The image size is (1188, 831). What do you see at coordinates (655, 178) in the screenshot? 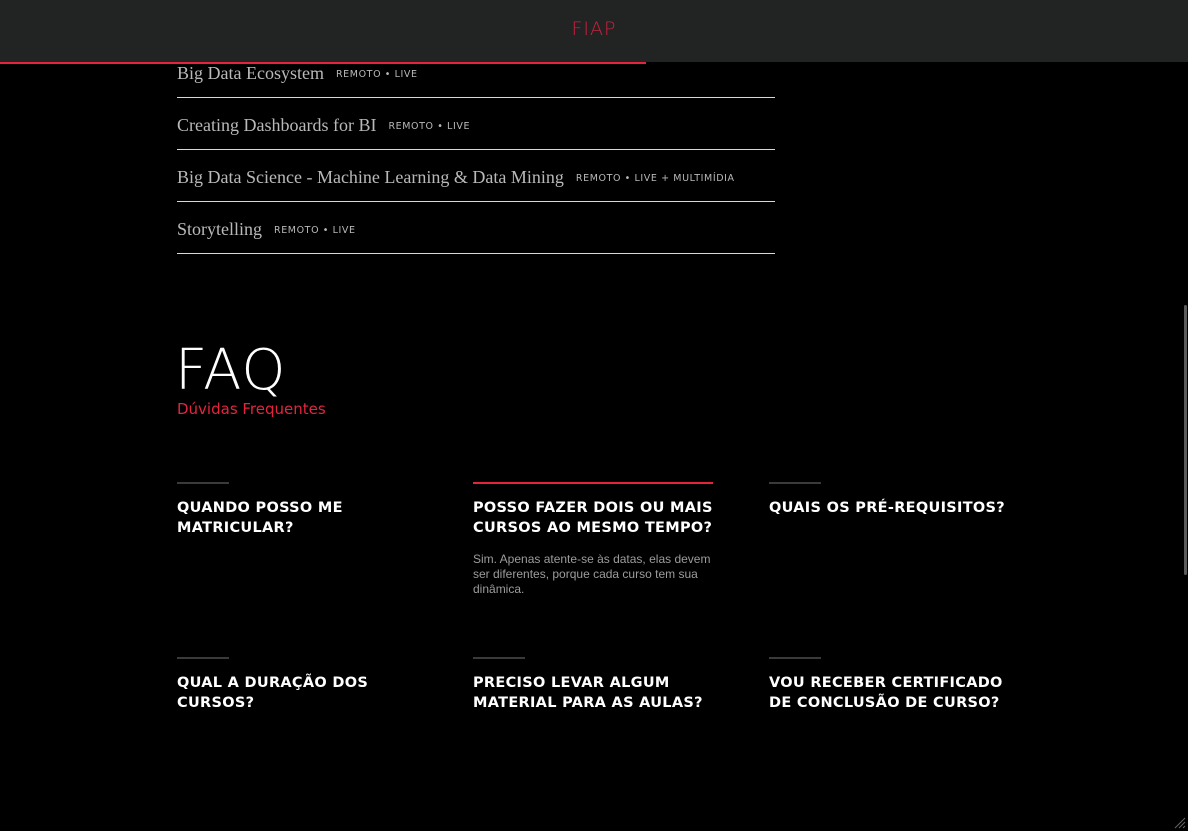
I see `course-mode: REMOTO • LIVE + MULTIMÍDIA` at bounding box center [655, 178].